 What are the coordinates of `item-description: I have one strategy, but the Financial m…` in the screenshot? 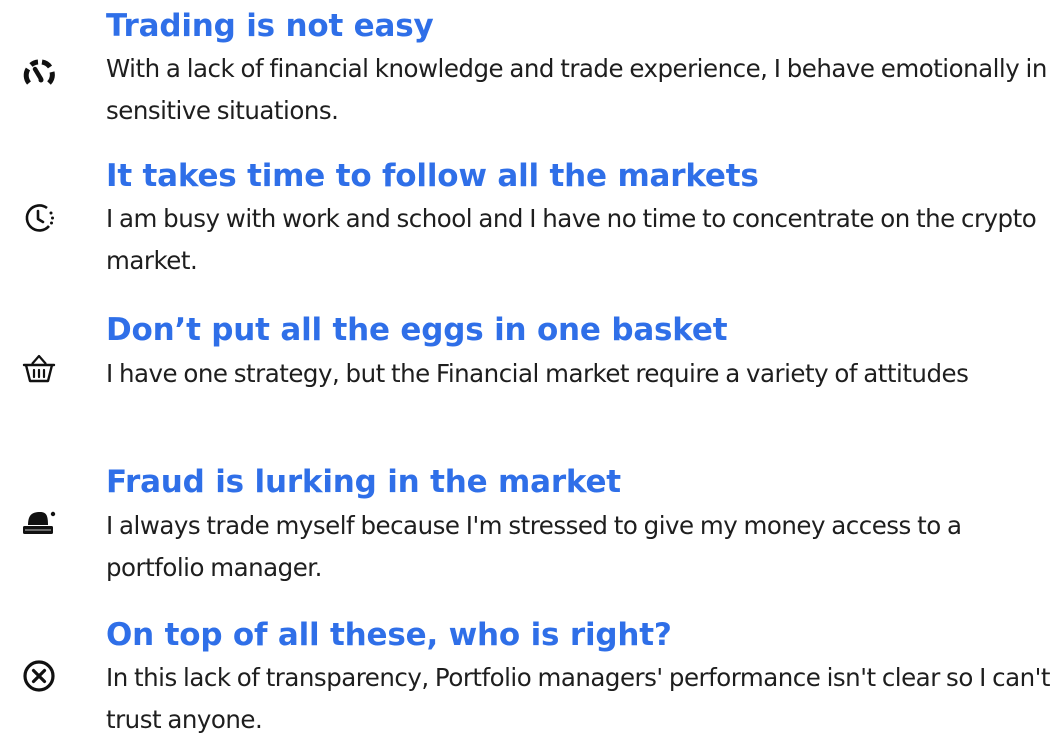 It's located at (537, 373).